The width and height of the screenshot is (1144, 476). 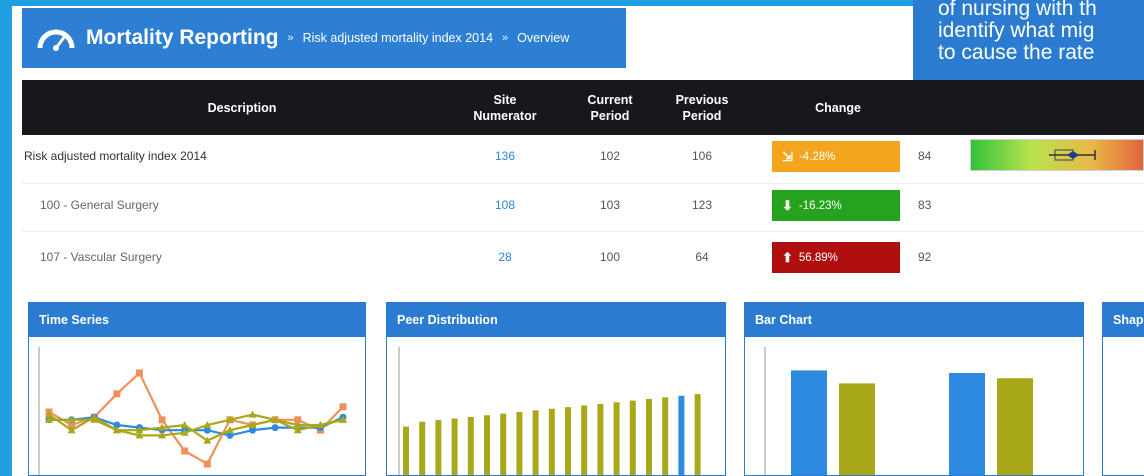 I want to click on change-badge: ⬆ 56.89%, so click(x=836, y=257).